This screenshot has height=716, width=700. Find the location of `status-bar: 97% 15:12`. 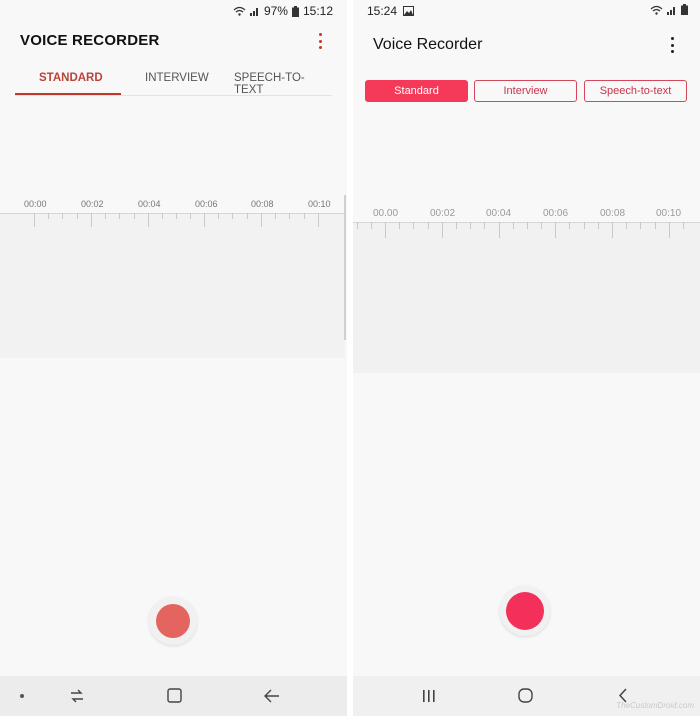

status-bar: 97% 15:12 is located at coordinates (173, 11).